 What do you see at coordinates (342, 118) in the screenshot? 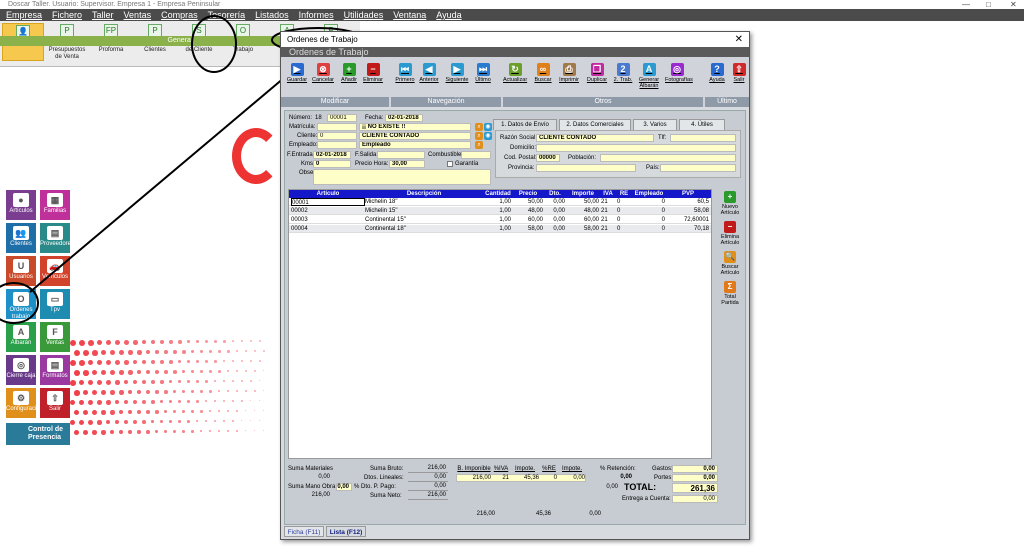
I see `numero-field: 00001` at bounding box center [342, 118].